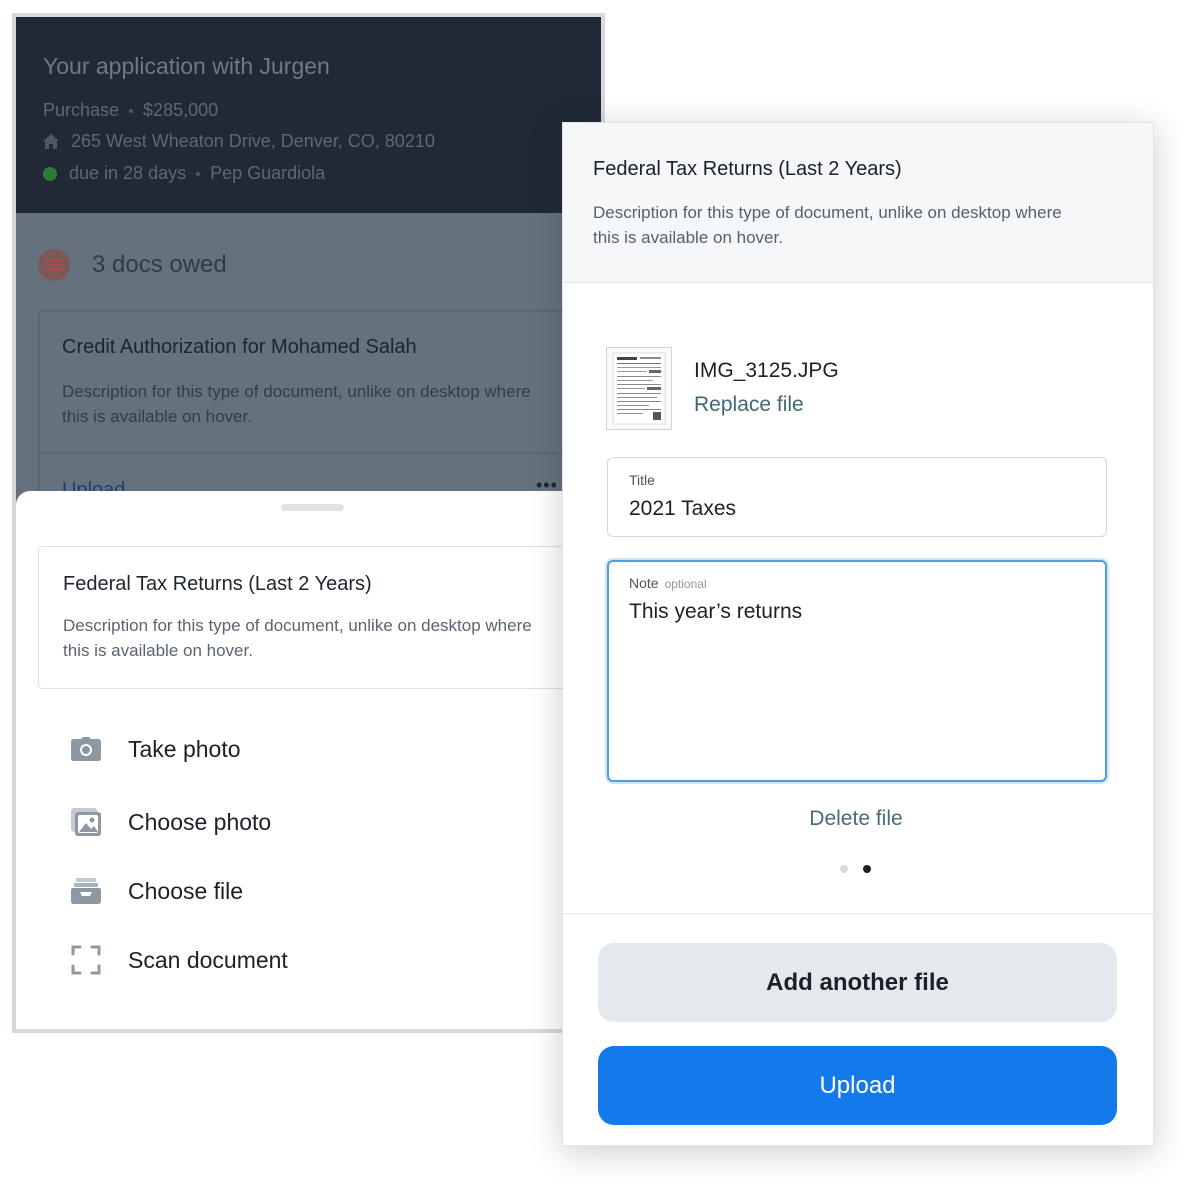 The width and height of the screenshot is (1184, 1200). Describe the element at coordinates (766, 370) in the screenshot. I see `file-name: IMG_3125.JPG` at that location.